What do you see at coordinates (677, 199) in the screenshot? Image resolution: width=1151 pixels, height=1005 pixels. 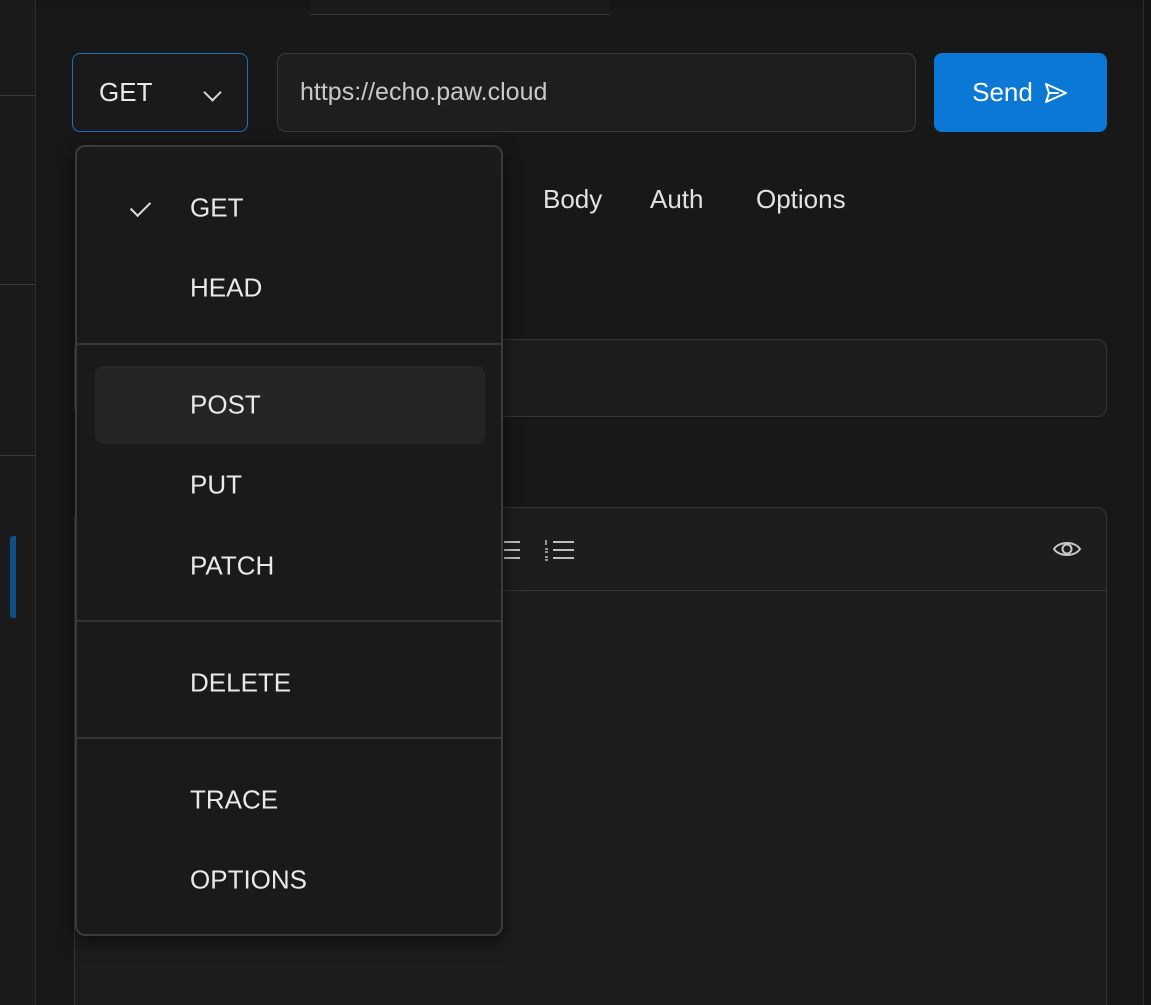 I see `tab-auth: Auth` at bounding box center [677, 199].